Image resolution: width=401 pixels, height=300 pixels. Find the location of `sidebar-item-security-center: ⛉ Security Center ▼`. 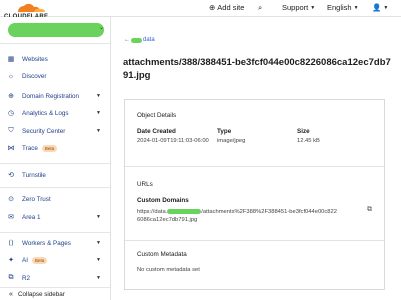

sidebar-item-security-center: ⛉ Security Center ▼ is located at coordinates (55, 131).